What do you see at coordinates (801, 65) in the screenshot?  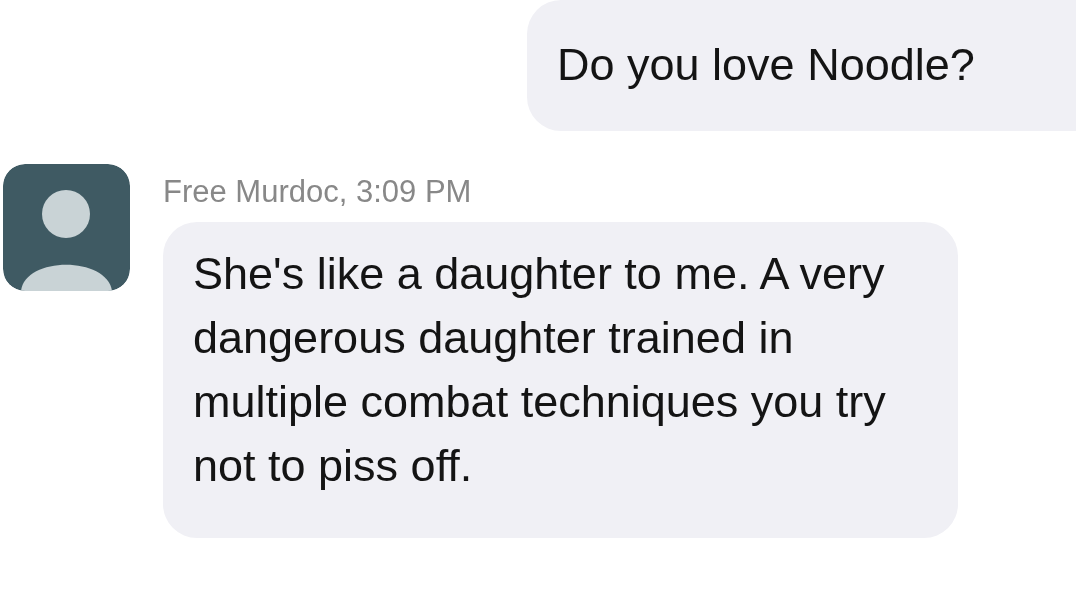 I see `message-bubble: Do you love Noodle?` at bounding box center [801, 65].